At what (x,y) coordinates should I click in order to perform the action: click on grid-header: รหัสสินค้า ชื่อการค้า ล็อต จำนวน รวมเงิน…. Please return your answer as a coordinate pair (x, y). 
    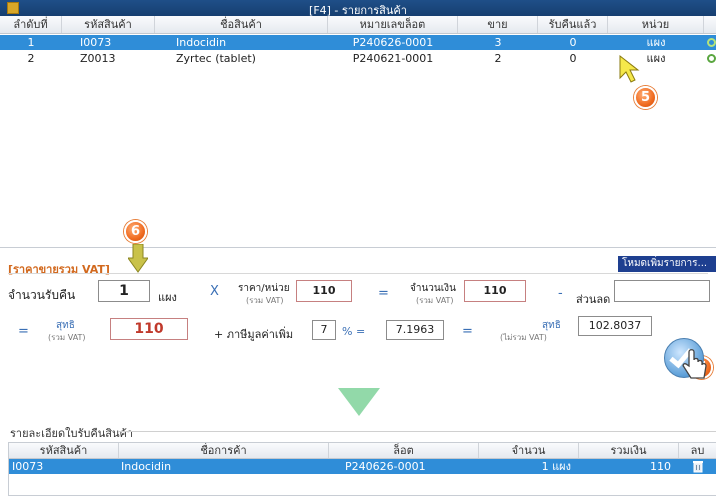
    Looking at the image, I should click on (362, 451).